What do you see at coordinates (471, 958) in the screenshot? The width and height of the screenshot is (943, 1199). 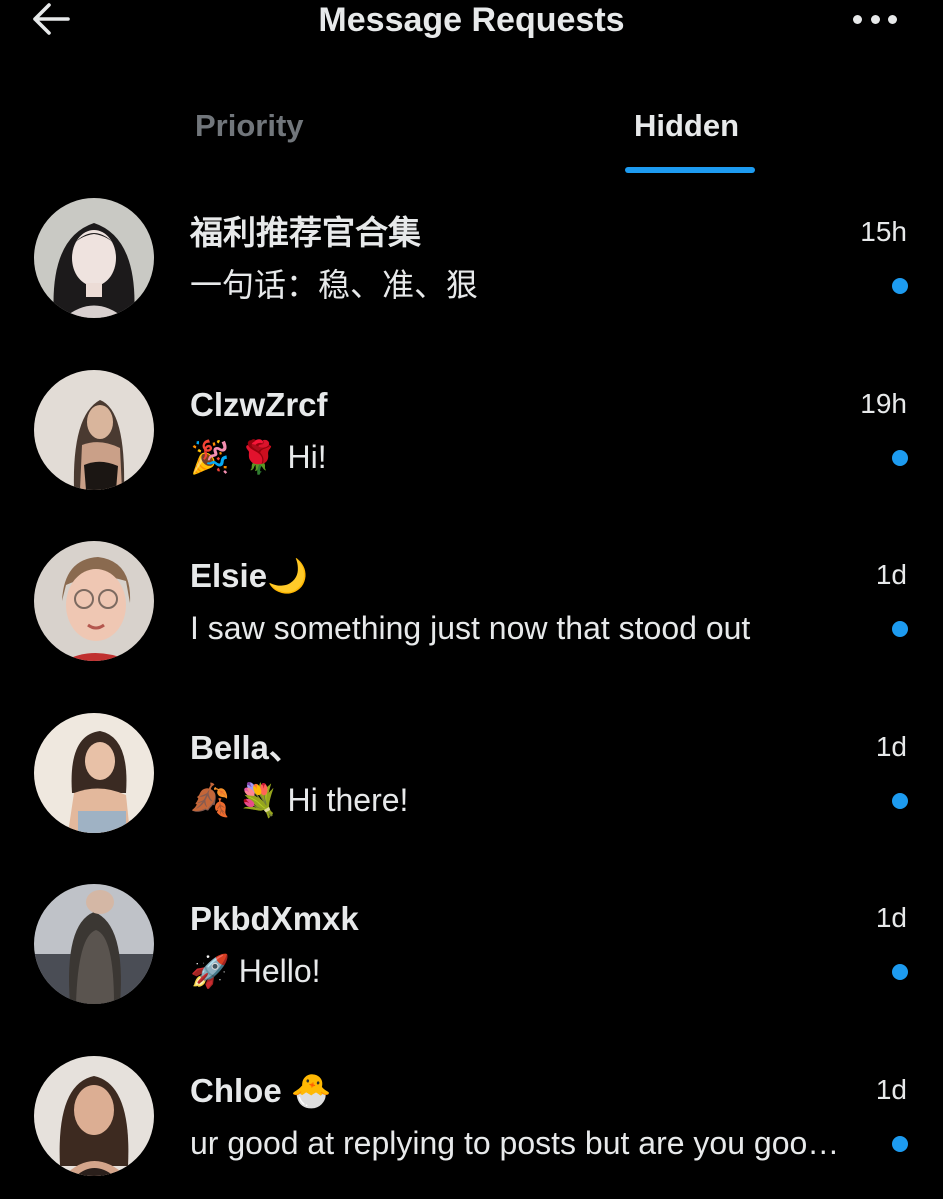 I see `conversation-row: PkbdXmxk 1d 🚀 Hello!` at bounding box center [471, 958].